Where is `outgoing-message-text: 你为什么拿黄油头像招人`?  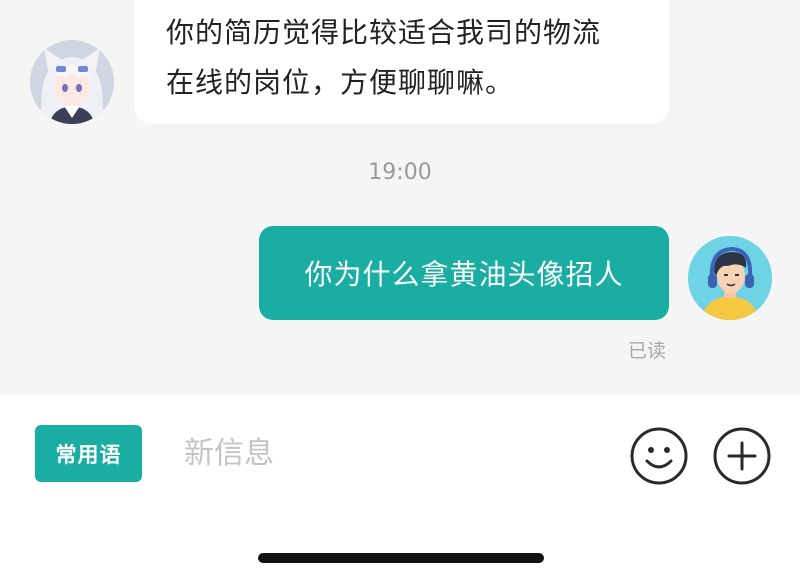
outgoing-message-text: 你为什么拿黄油头像招人 is located at coordinates (464, 274).